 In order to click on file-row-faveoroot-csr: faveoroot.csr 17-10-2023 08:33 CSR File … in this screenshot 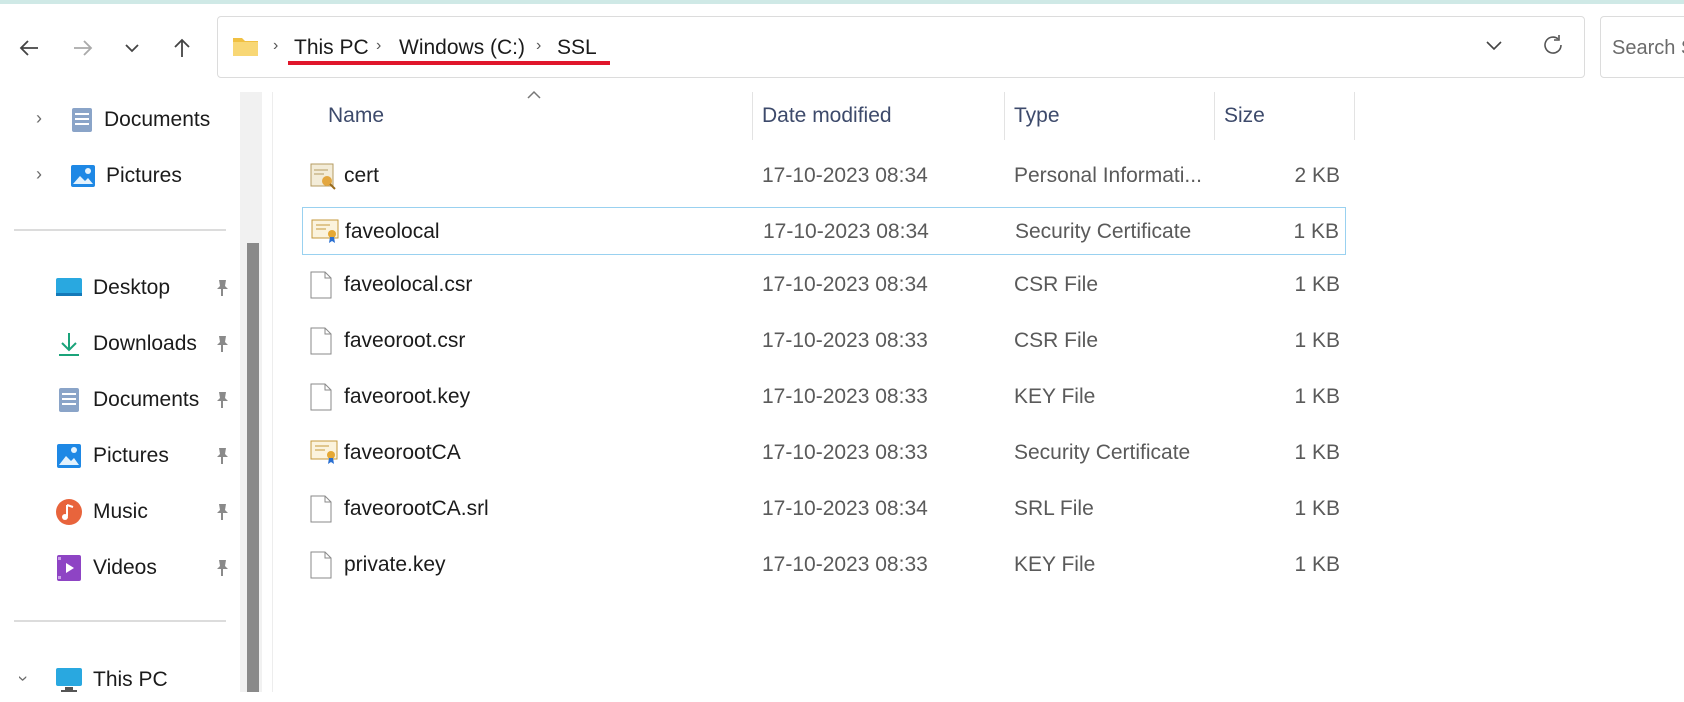, I will do `click(824, 341)`.